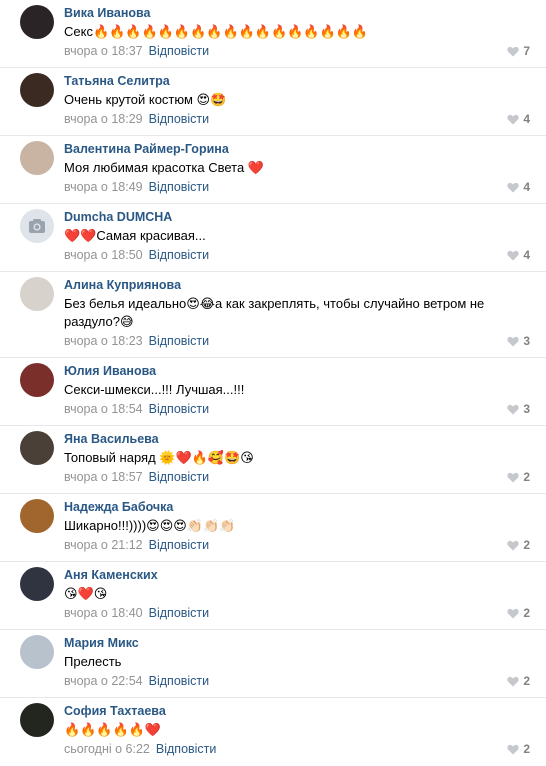  What do you see at coordinates (103, 681) in the screenshot?
I see `comment-time: вчора о 22:54` at bounding box center [103, 681].